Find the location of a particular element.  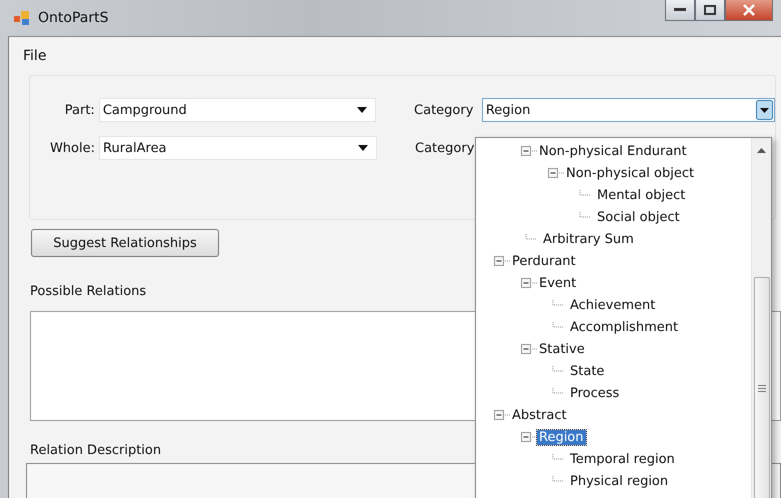

tree-item: Stative is located at coordinates (562, 349).